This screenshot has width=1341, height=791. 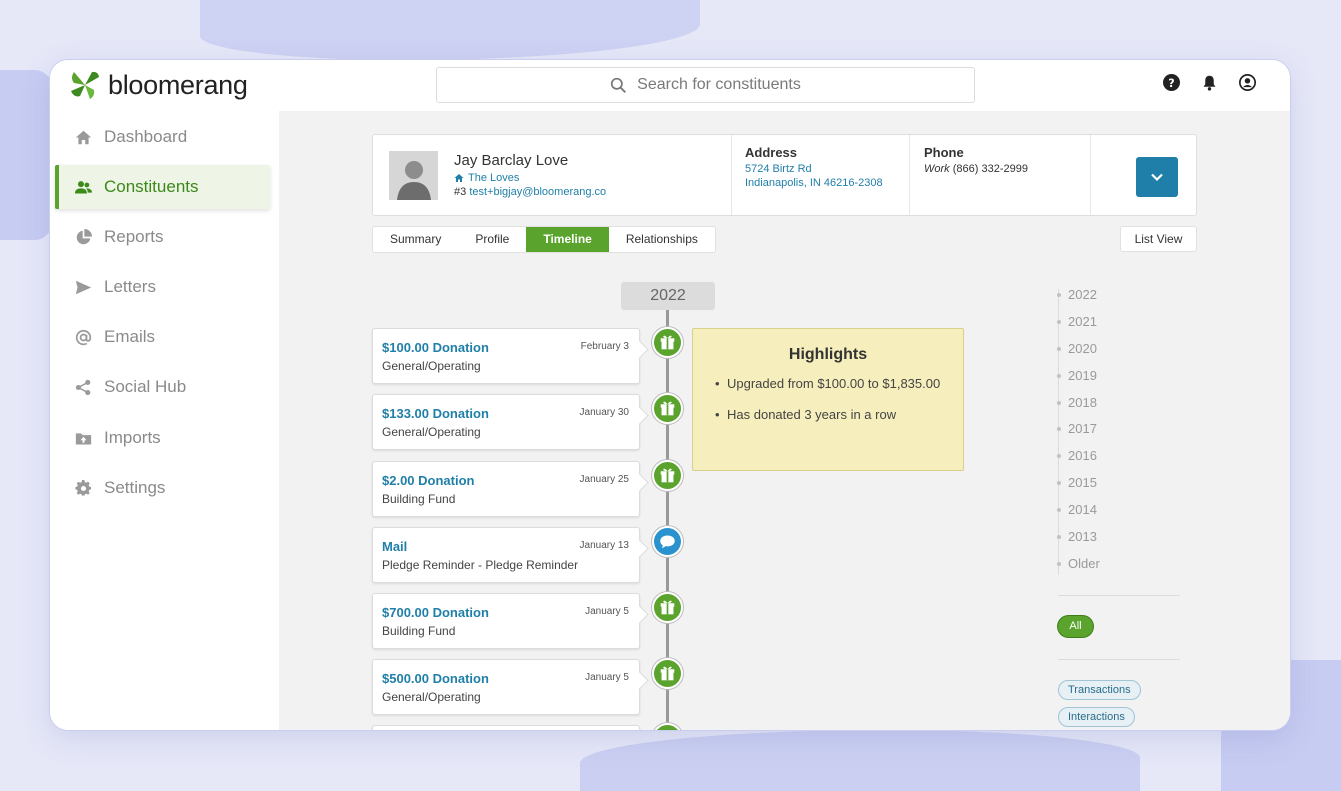 What do you see at coordinates (1099, 690) in the screenshot?
I see `filter-chip-transactions: Transactions` at bounding box center [1099, 690].